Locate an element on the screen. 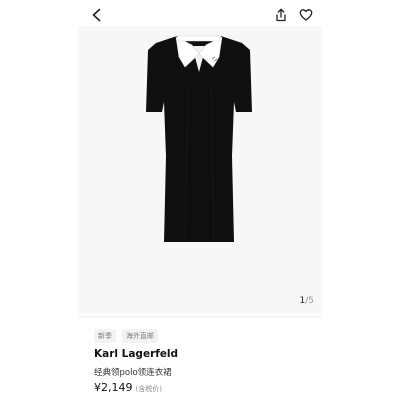 The image size is (400, 400). heart-icon is located at coordinates (306, 15).